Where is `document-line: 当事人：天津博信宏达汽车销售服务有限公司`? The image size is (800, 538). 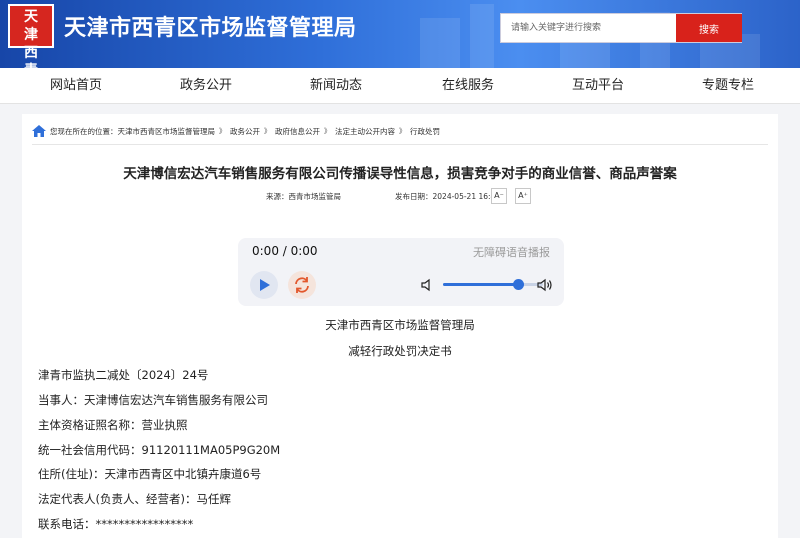
document-line: 当事人：天津博信宏达汽车销售服务有限公司 is located at coordinates (153, 400).